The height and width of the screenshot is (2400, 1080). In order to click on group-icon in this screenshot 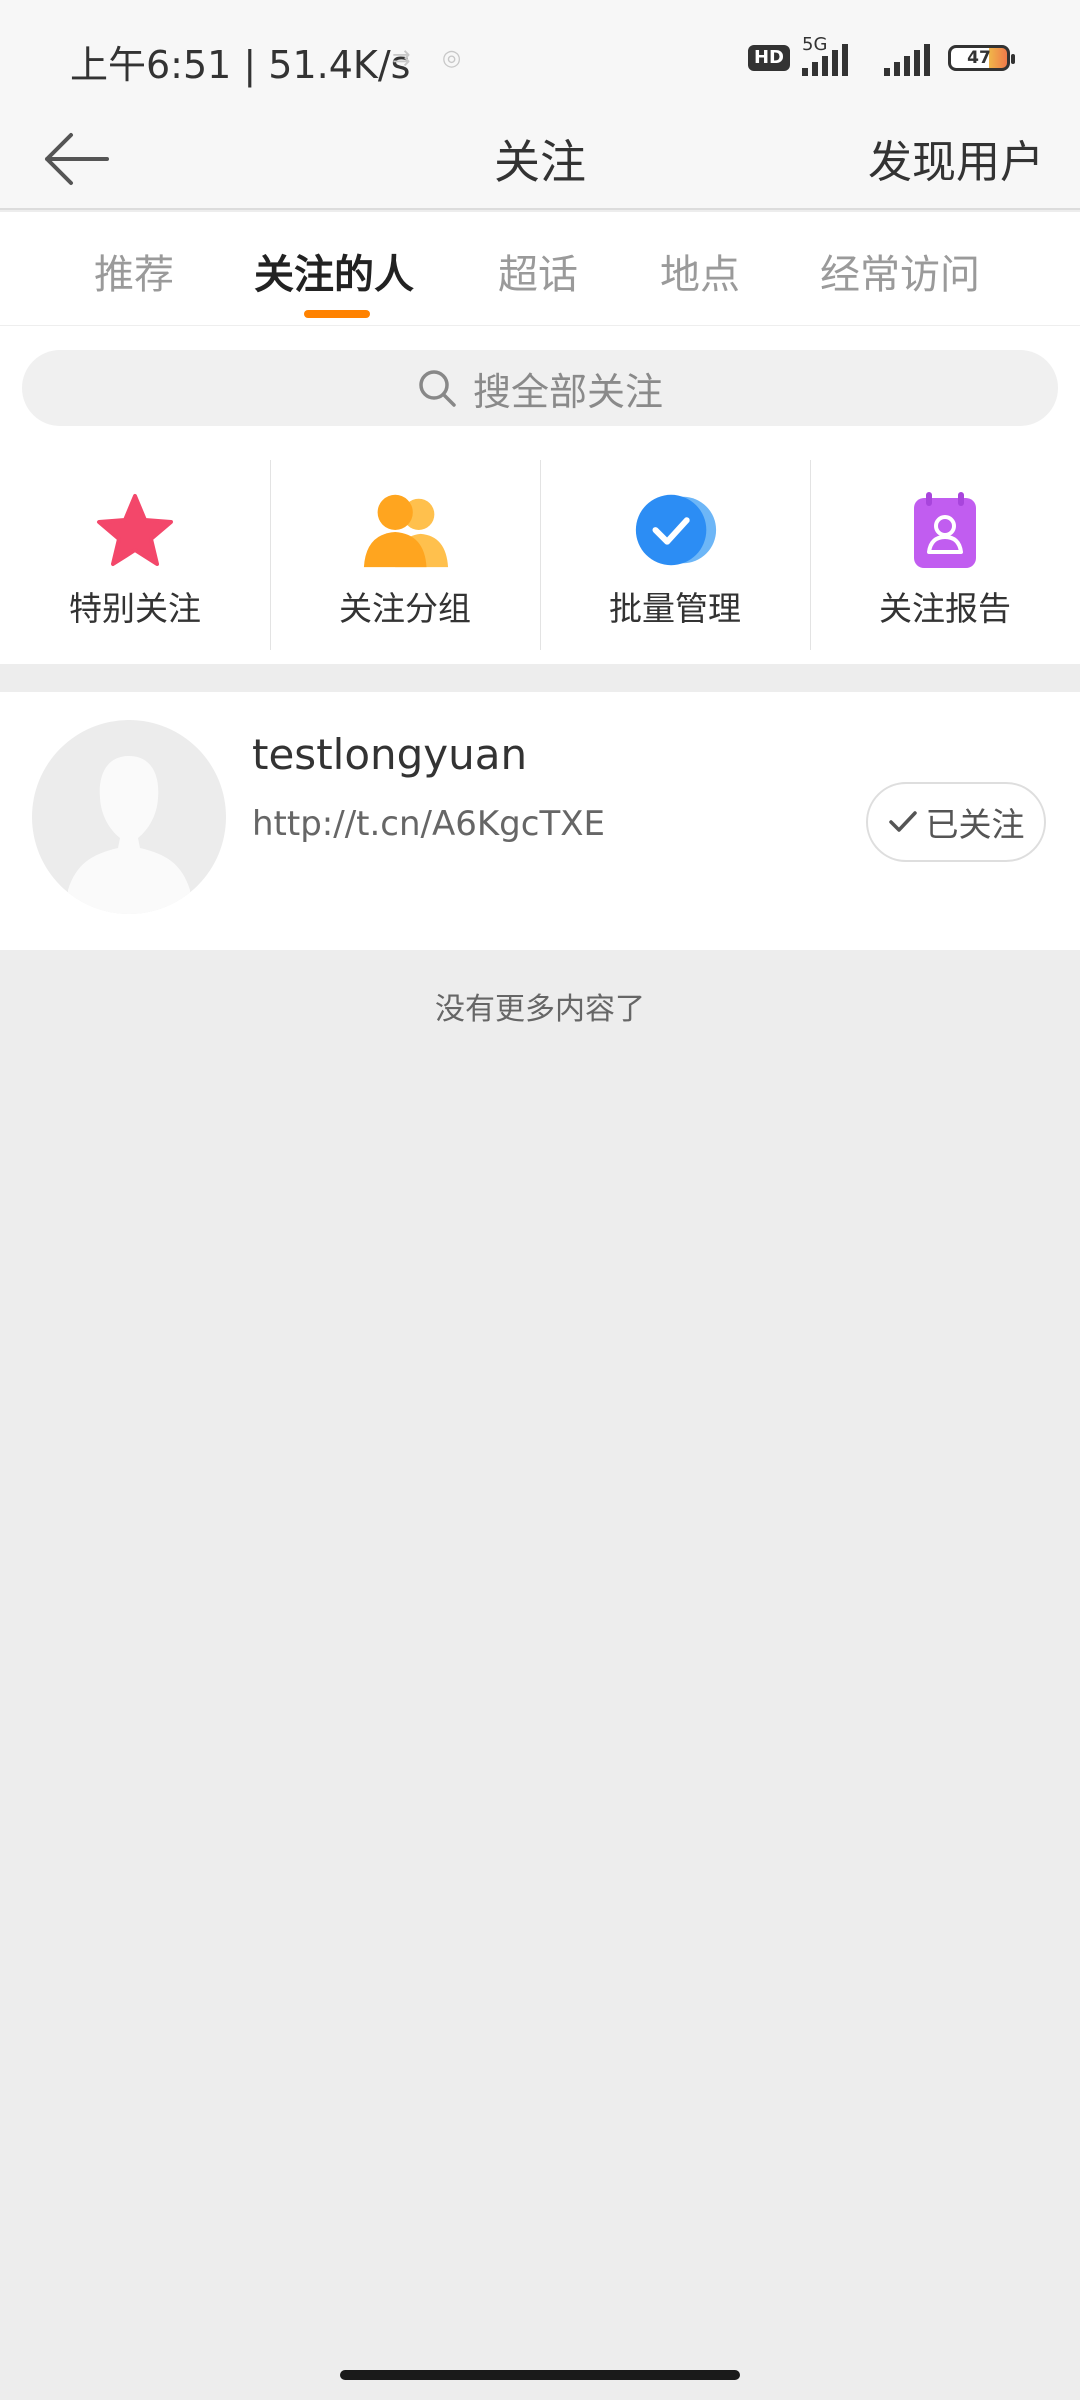, I will do `click(405, 530)`.